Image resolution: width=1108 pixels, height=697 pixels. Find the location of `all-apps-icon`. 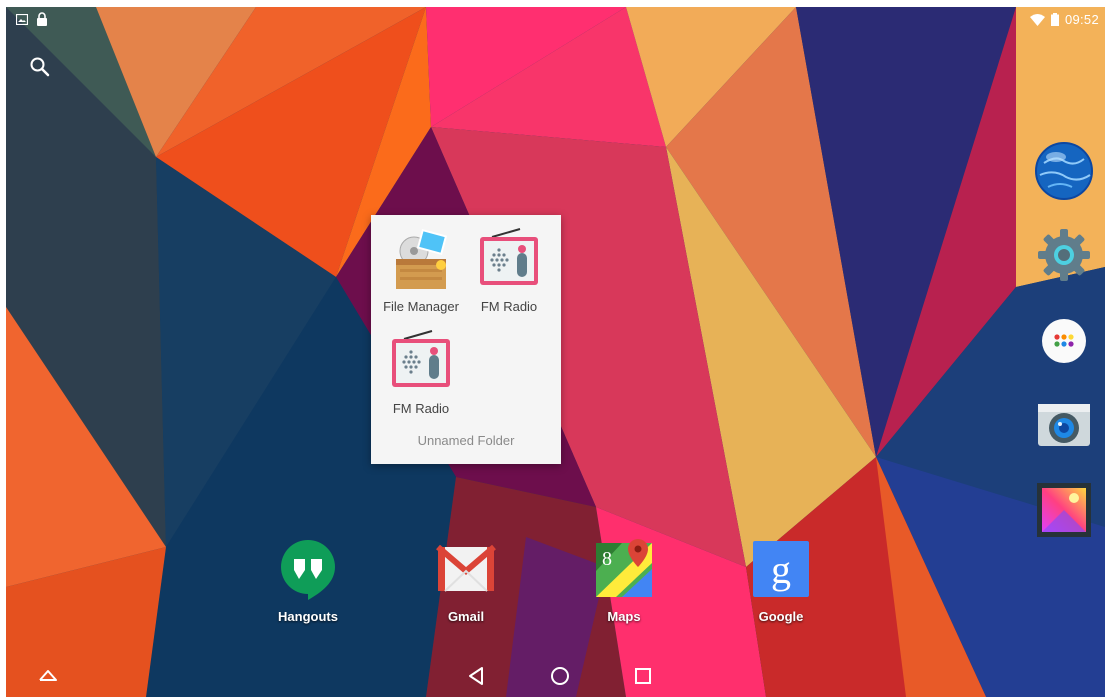

all-apps-icon is located at coordinates (1064, 341).